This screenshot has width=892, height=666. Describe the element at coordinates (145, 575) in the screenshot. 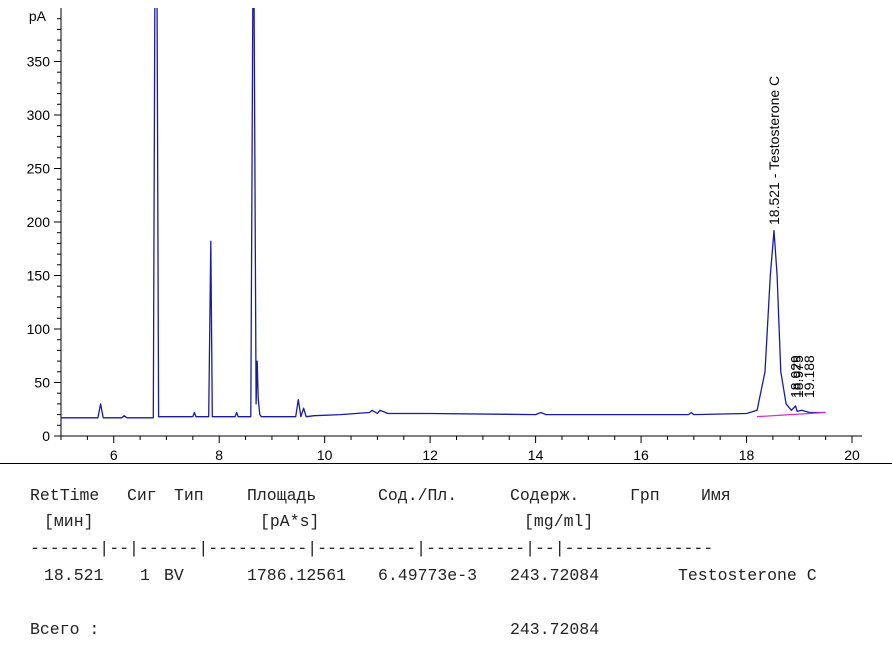

I see `row-signal: 1` at that location.